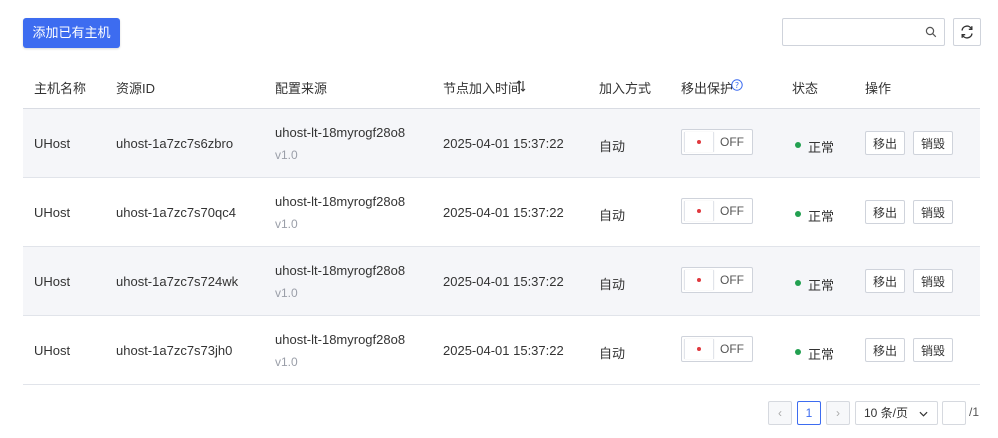  Describe the element at coordinates (886, 413) in the screenshot. I see `page-size-label: 10 条/页` at that location.